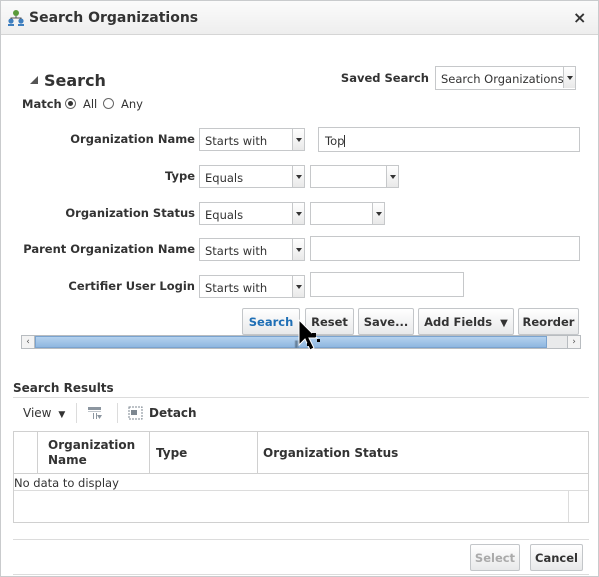 Image resolution: width=599 pixels, height=577 pixels. I want to click on certifier-user-login-label: Certifier User Login, so click(131, 286).